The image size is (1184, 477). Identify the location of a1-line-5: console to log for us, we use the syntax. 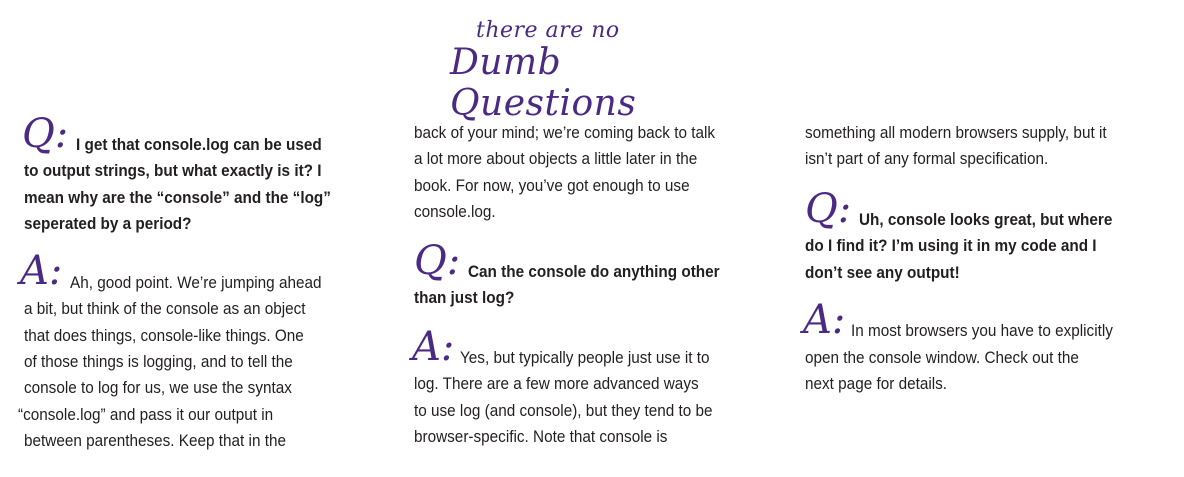
(158, 387).